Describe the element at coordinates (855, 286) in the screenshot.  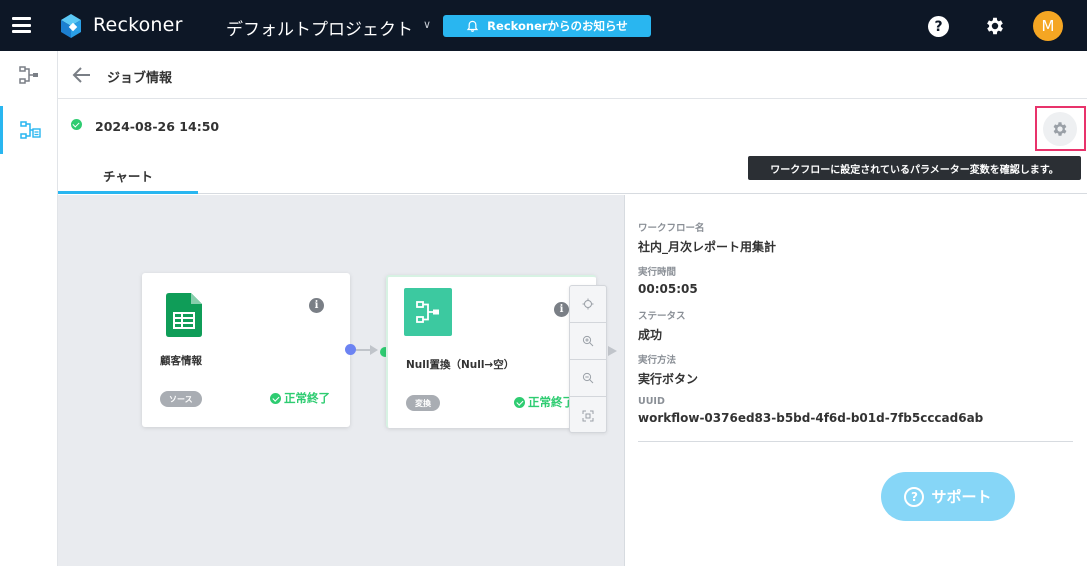
I see `detail-exec-time: 実行時間 00:05:05` at that location.